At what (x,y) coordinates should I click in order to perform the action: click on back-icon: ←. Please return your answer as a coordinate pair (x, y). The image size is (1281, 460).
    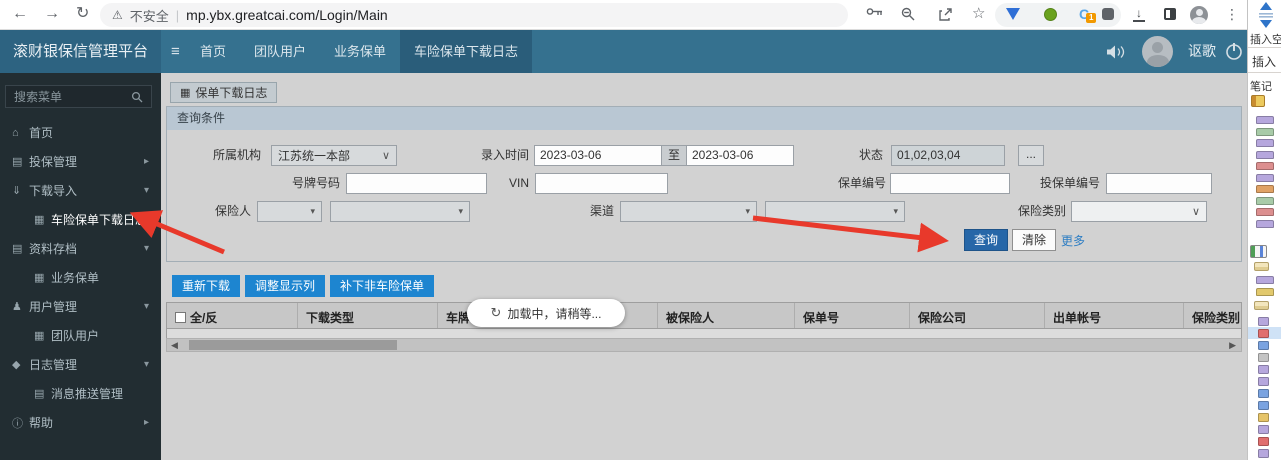
    Looking at the image, I should click on (20, 14).